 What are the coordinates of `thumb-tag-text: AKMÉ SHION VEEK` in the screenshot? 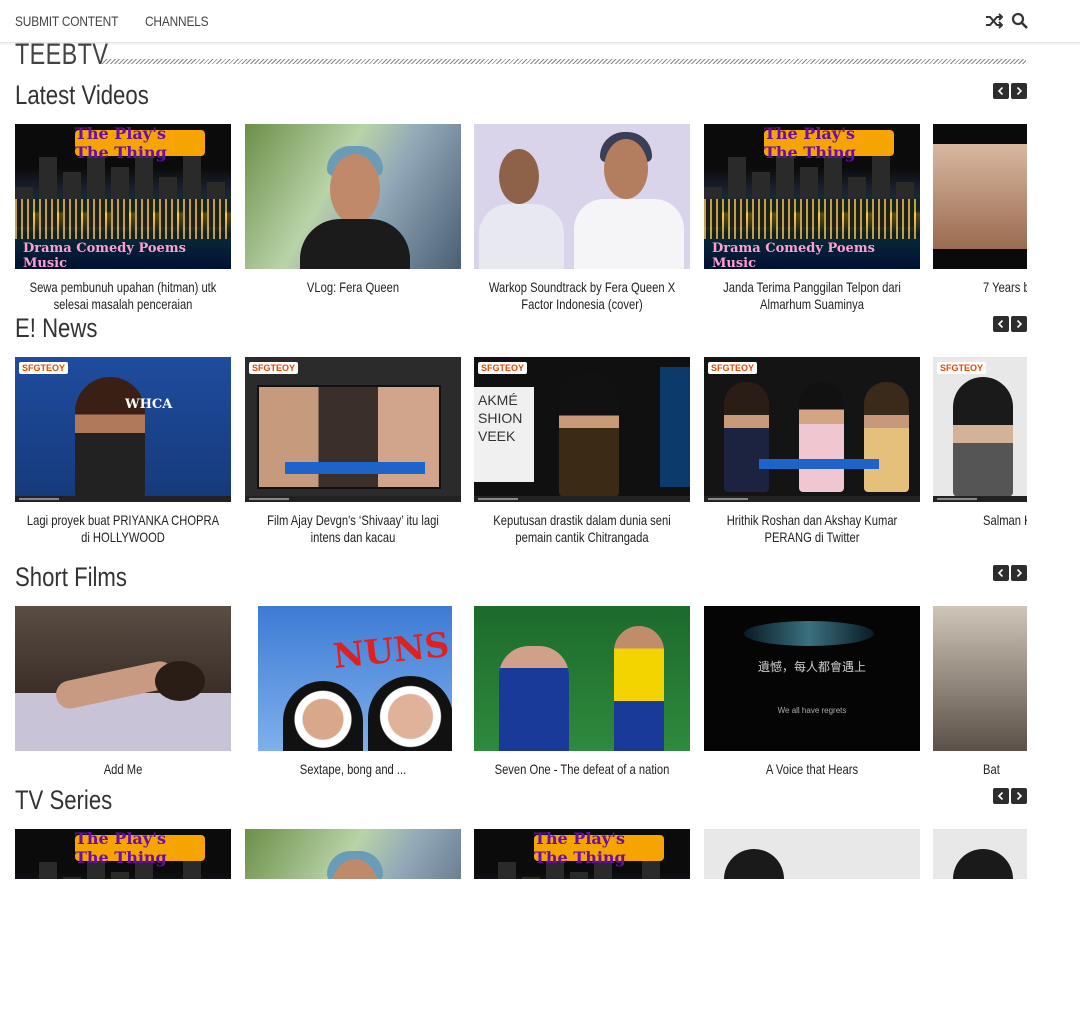 It's located at (504, 434).